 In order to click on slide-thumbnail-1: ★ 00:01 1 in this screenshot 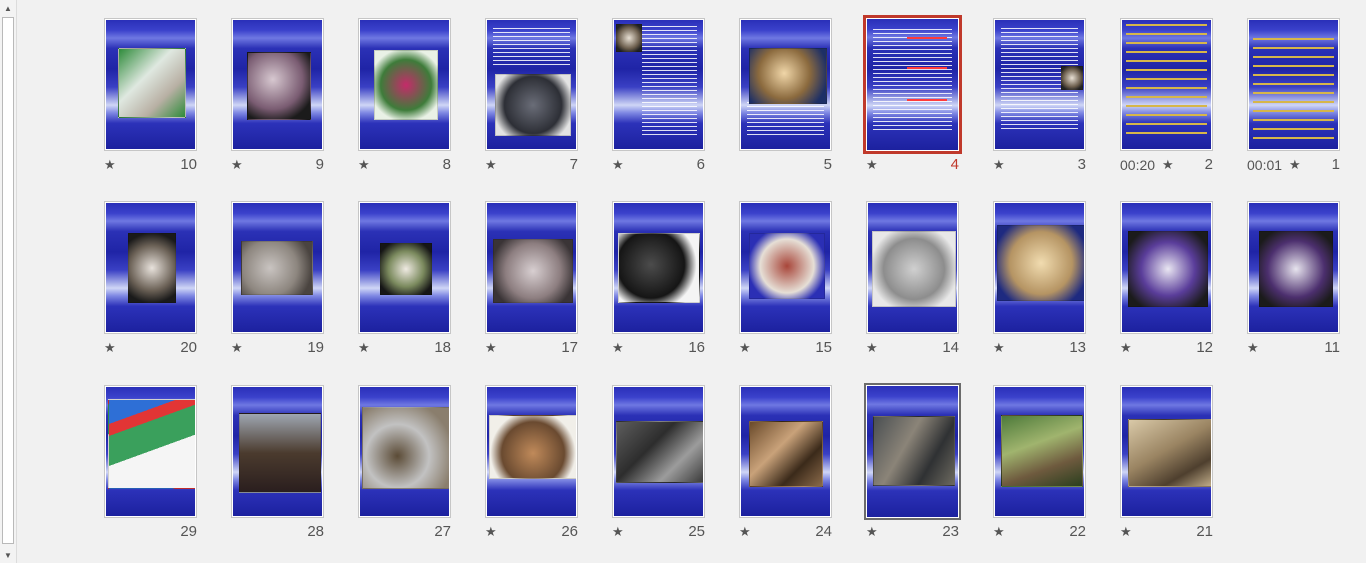, I will do `click(1306, 98)`.